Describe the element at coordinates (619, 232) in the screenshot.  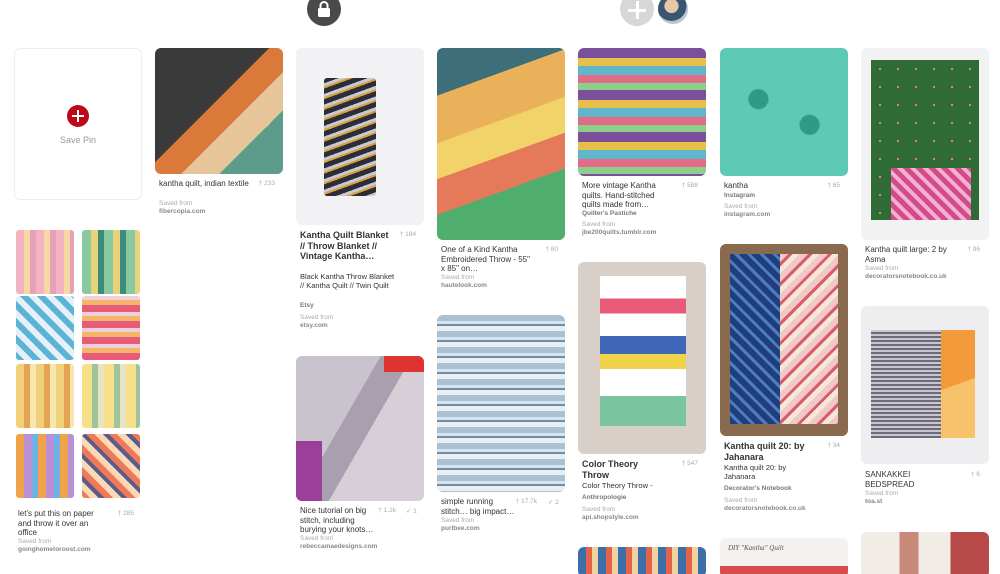
I see `saved-url: jbe200quilts.tumblr.com` at that location.